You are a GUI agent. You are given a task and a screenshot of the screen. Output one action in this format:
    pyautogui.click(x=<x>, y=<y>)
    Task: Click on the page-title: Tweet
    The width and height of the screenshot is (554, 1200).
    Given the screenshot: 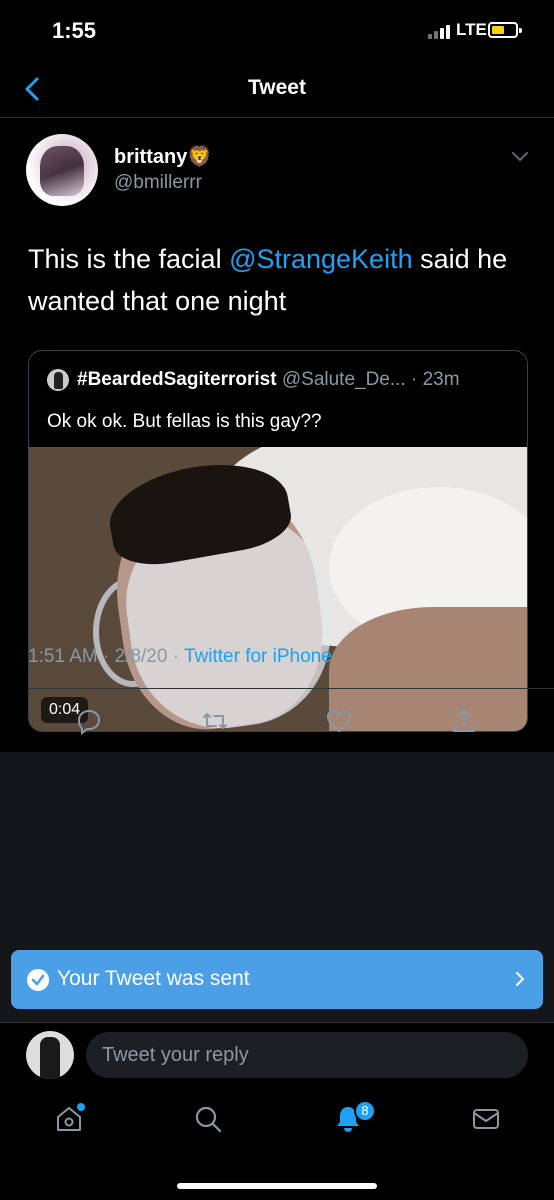 What is the action you would take?
    pyautogui.click(x=277, y=87)
    